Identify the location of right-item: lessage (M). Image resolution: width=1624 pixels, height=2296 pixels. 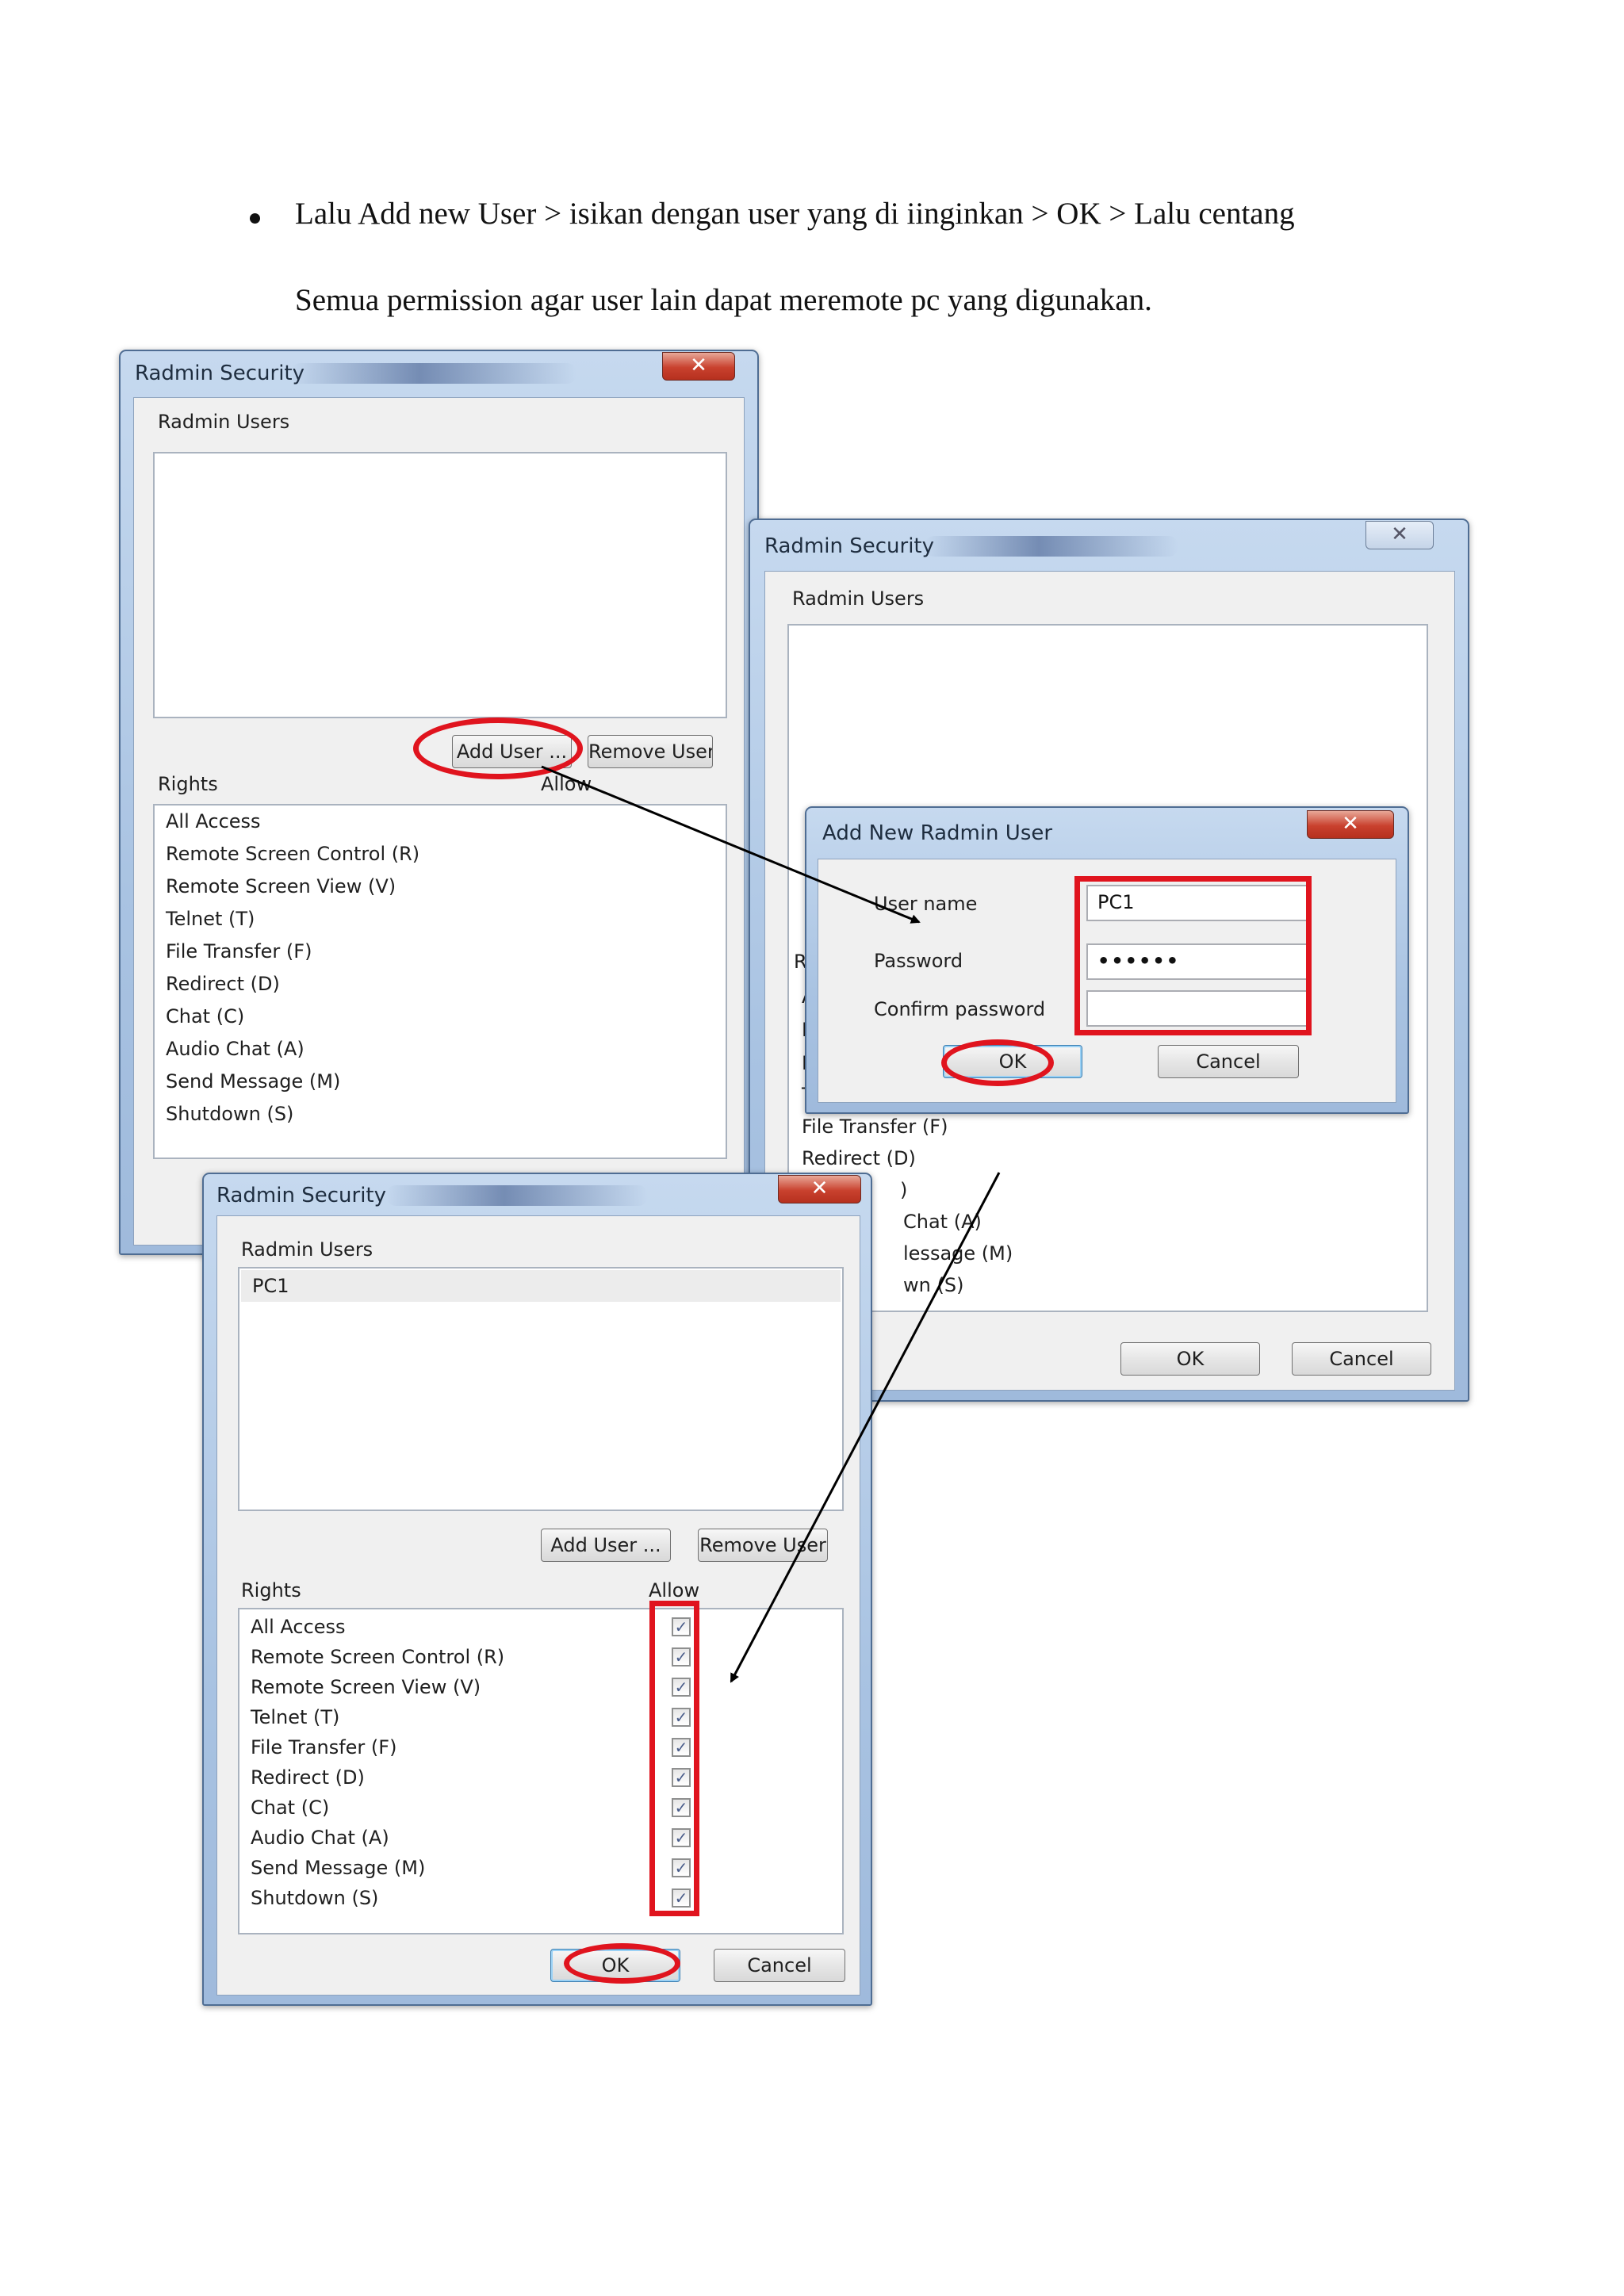
(958, 1253).